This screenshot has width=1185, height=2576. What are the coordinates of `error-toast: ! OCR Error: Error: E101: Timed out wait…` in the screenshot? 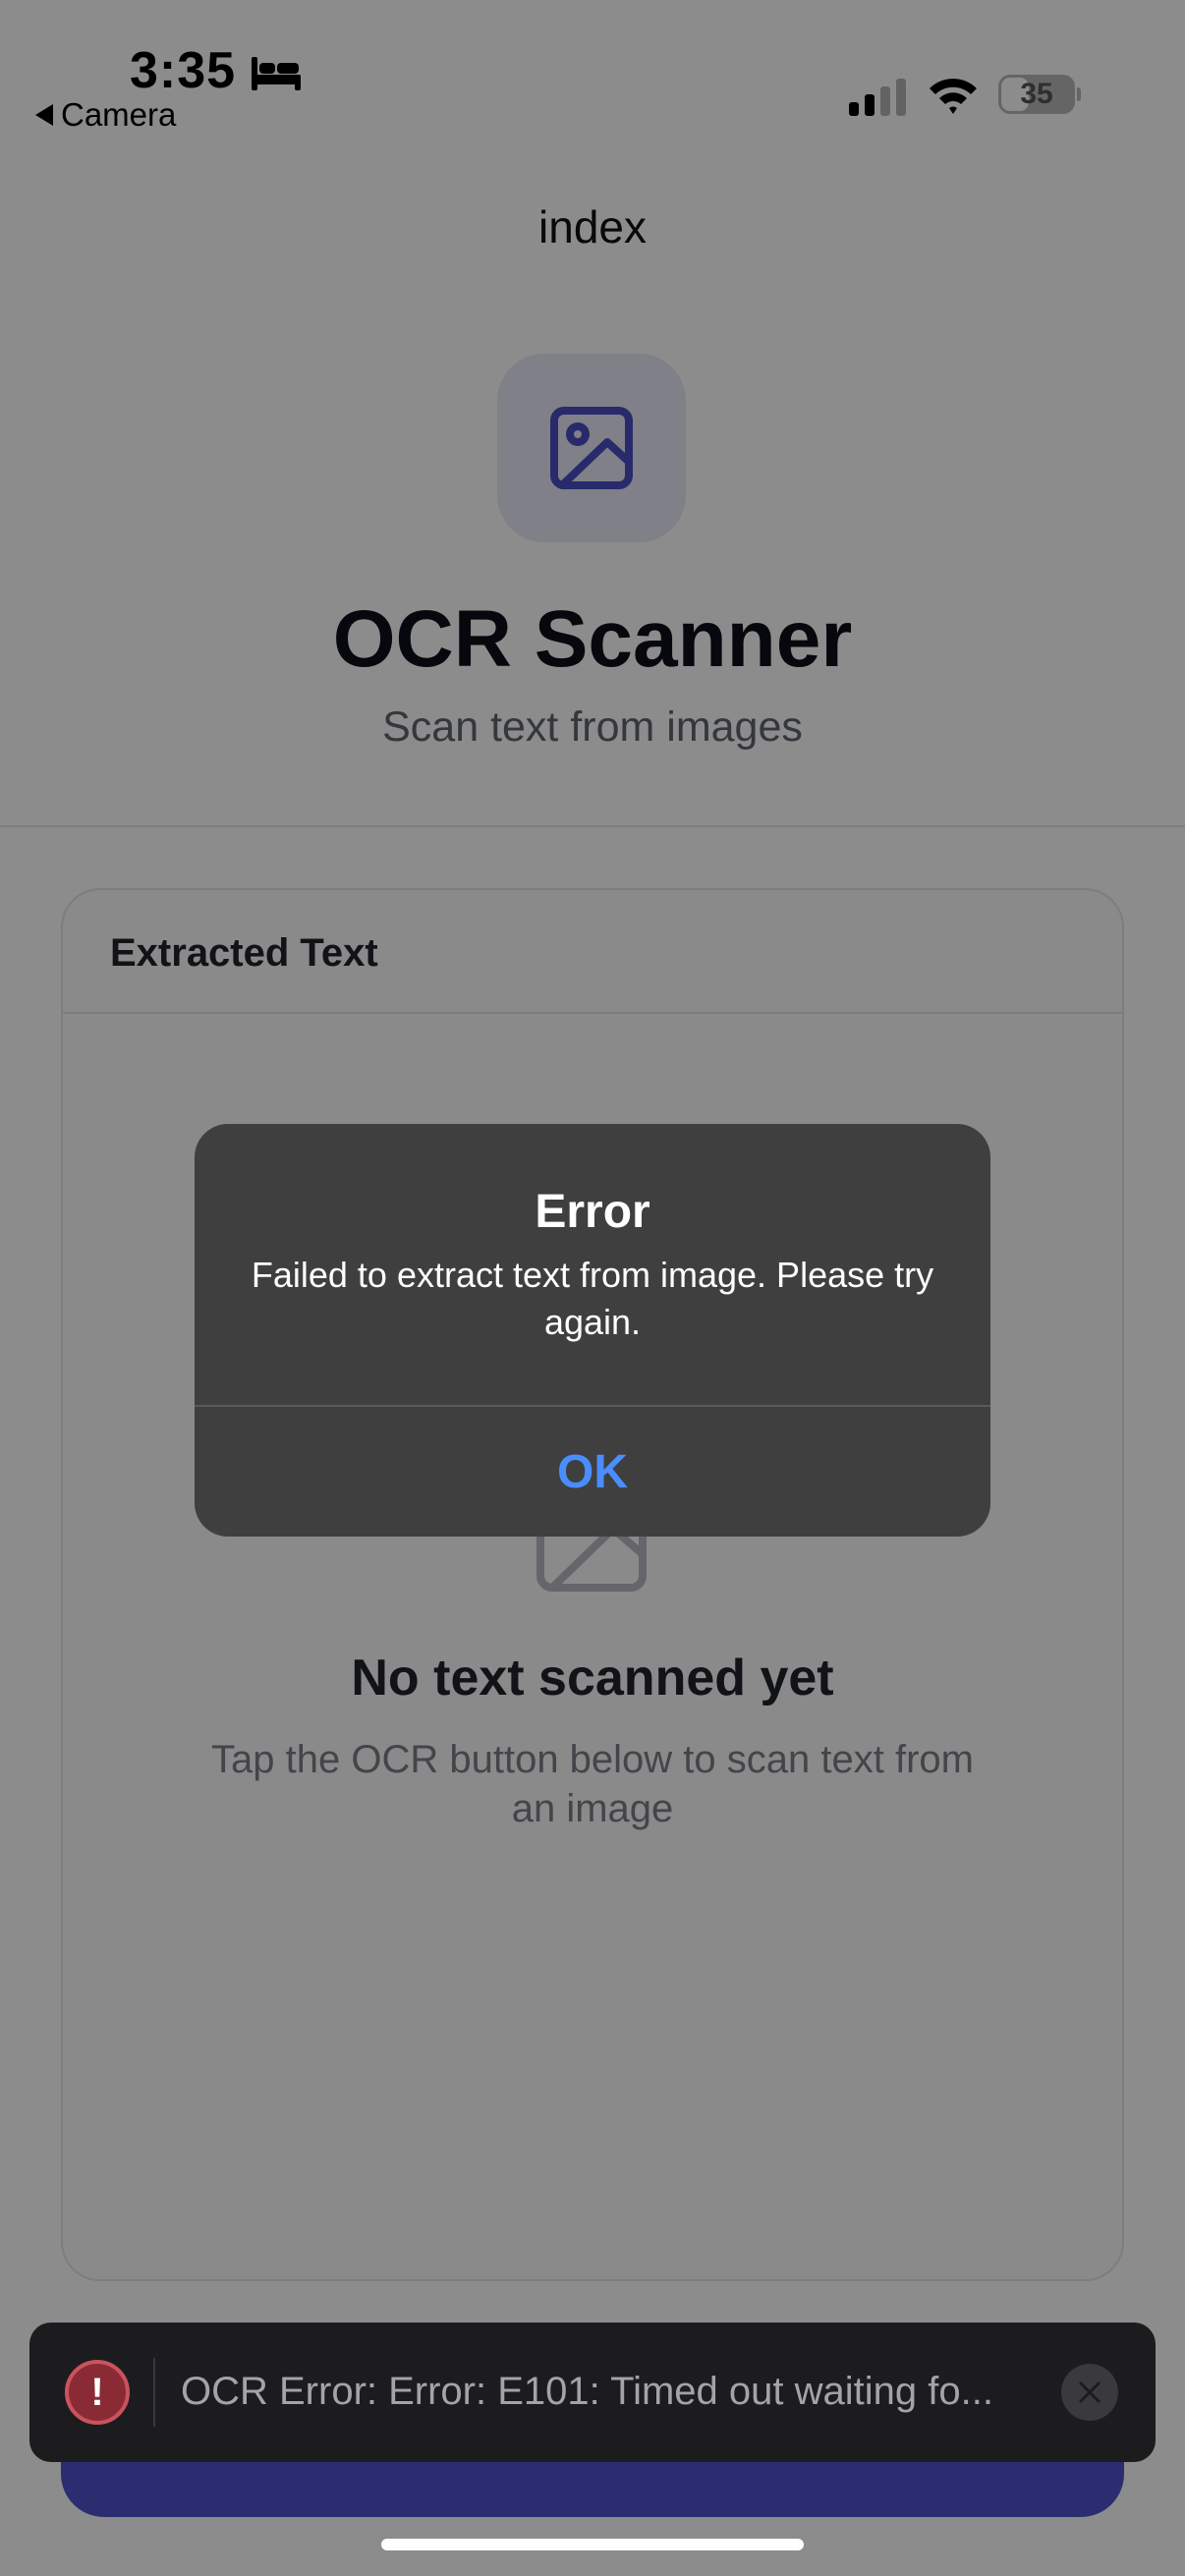 It's located at (592, 2392).